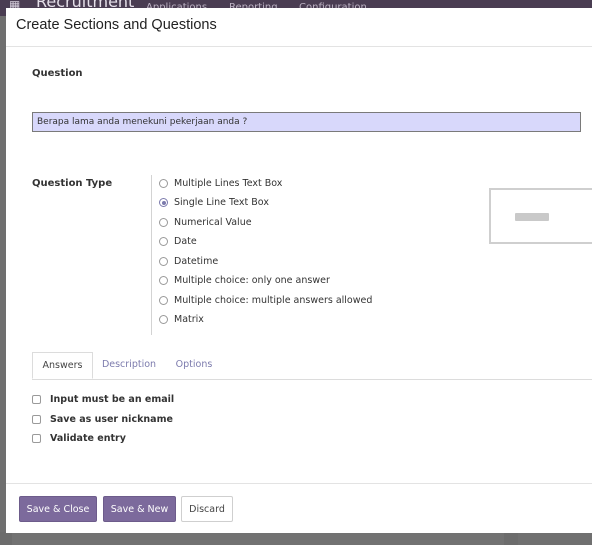 The height and width of the screenshot is (545, 592). What do you see at coordinates (221, 202) in the screenshot?
I see `radio-label: Single Line Text Box` at bounding box center [221, 202].